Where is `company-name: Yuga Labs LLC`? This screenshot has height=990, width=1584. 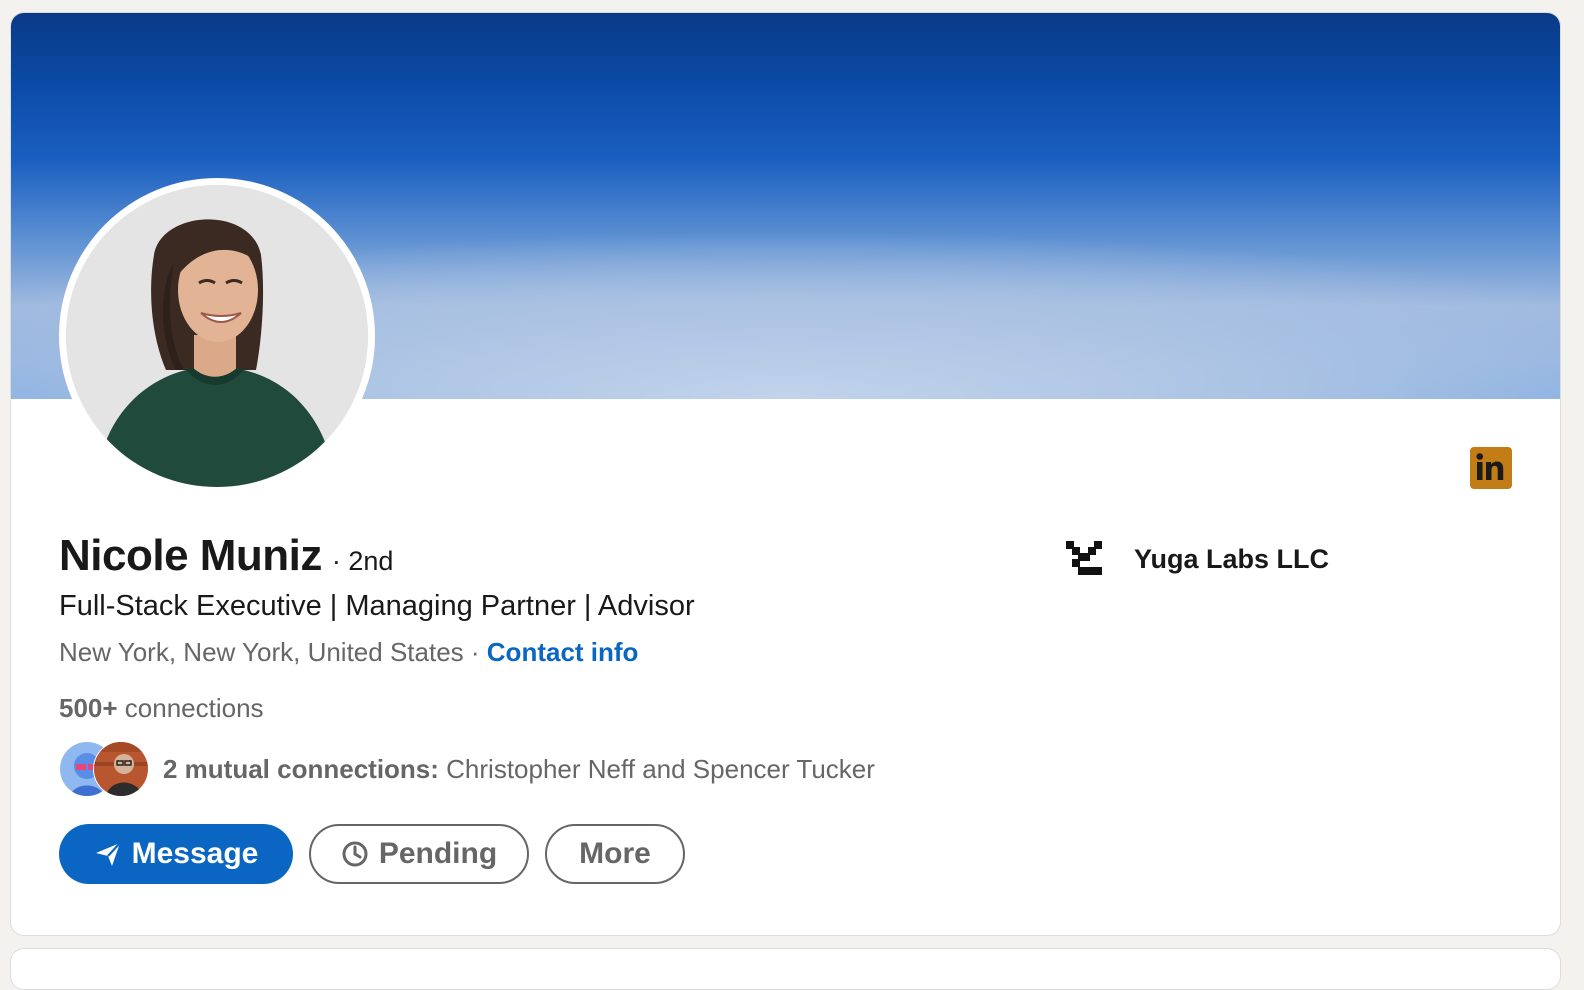 company-name: Yuga Labs LLC is located at coordinates (1232, 558).